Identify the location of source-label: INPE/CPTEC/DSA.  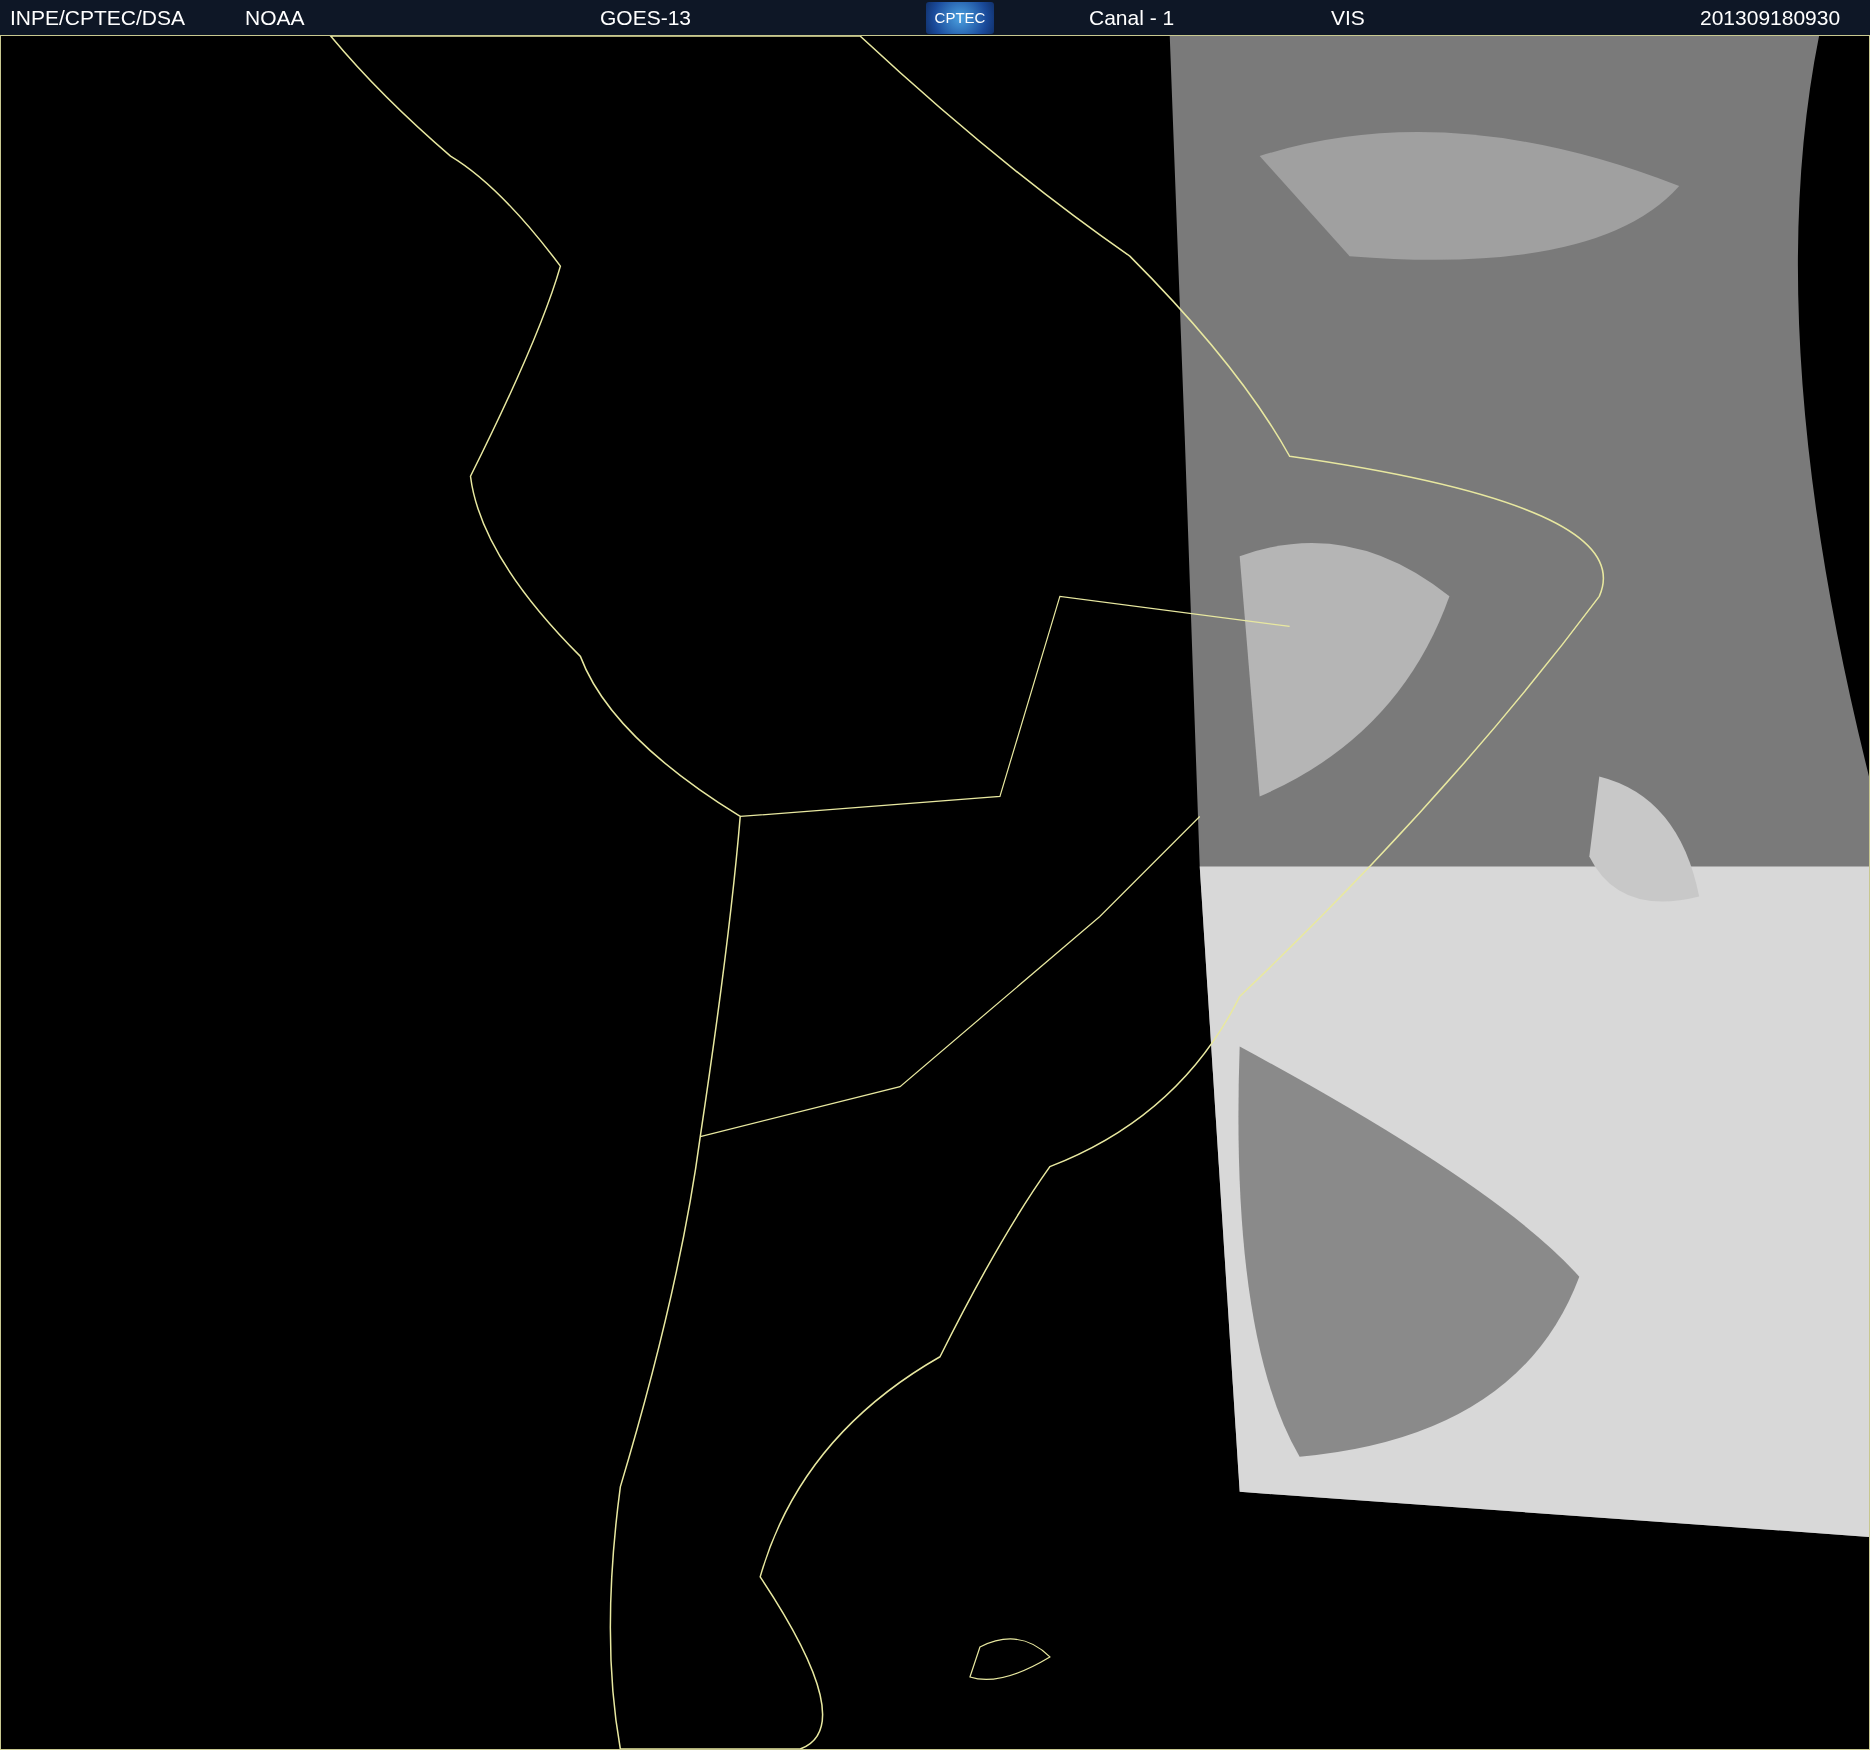
(98, 17).